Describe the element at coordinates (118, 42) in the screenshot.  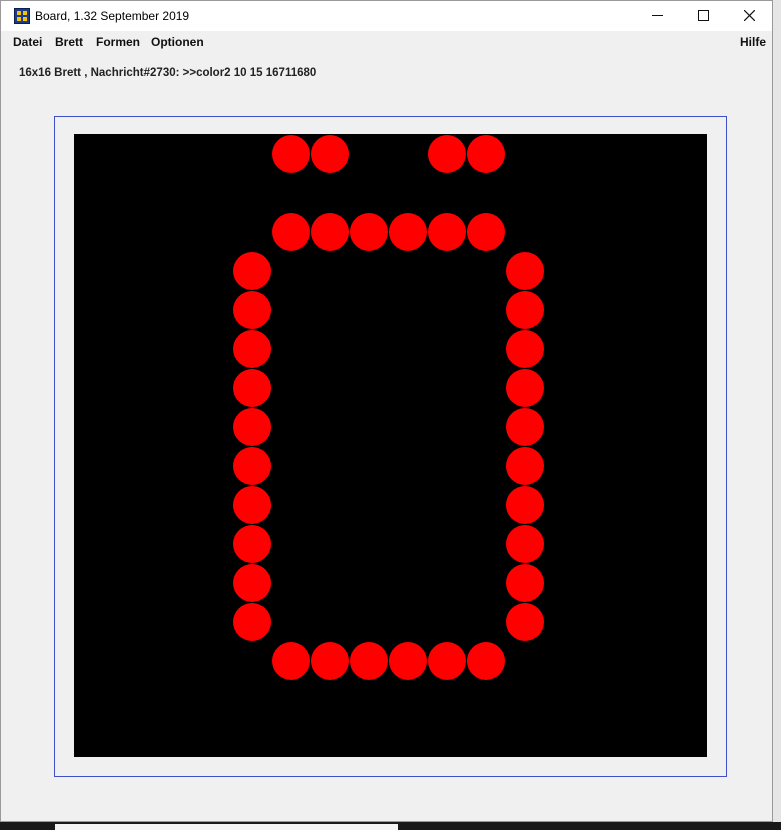
I see `menu-formen: Formen` at that location.